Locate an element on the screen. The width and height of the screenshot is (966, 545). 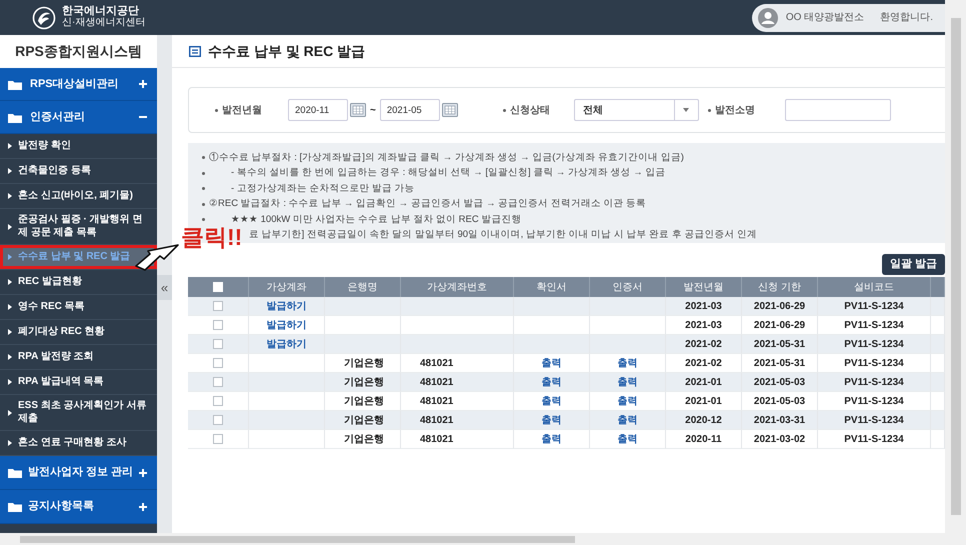
notice-text: ①수수료 납부절차 : [가상계좌발급]의 계좌발급 클릭 → 가상계좌 생성 → 입금(가상계좌 유효기간이내 입금) is located at coordinates (446, 157).